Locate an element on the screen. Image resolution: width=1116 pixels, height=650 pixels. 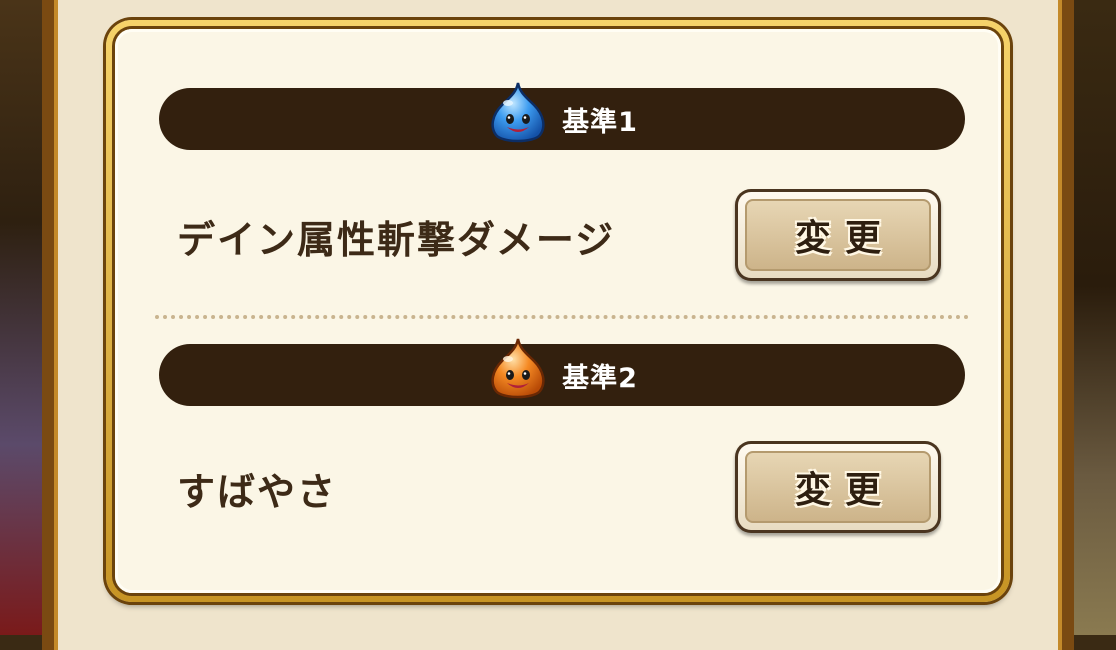
criterion-1-value: デイン属性斬撃ダメージ is located at coordinates (396, 240).